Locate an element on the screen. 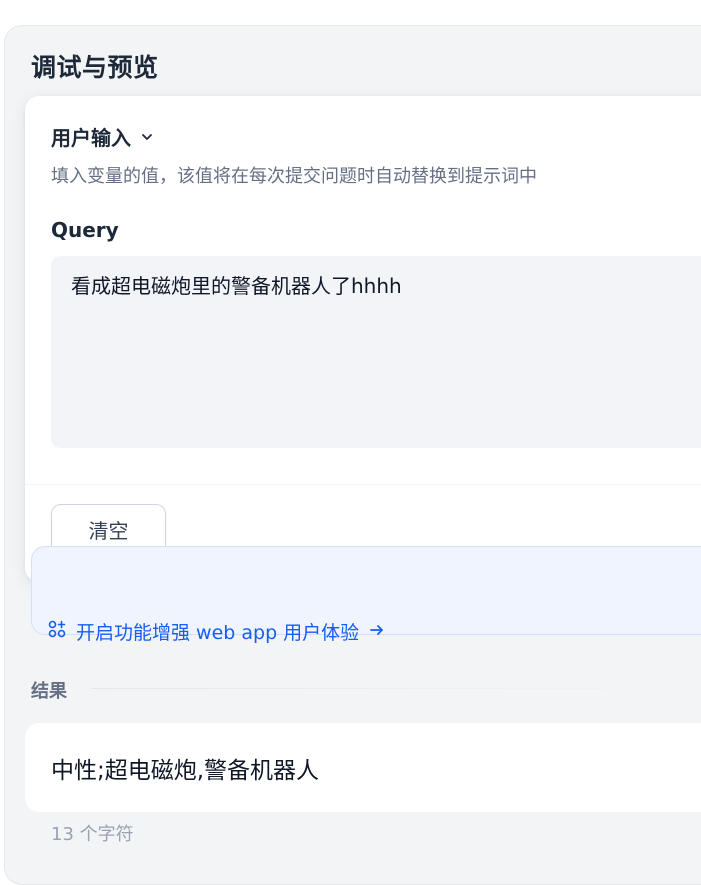 The image size is (701, 885). enhance-link: 开启功能增强 web app 用户体验 is located at coordinates (216, 631).